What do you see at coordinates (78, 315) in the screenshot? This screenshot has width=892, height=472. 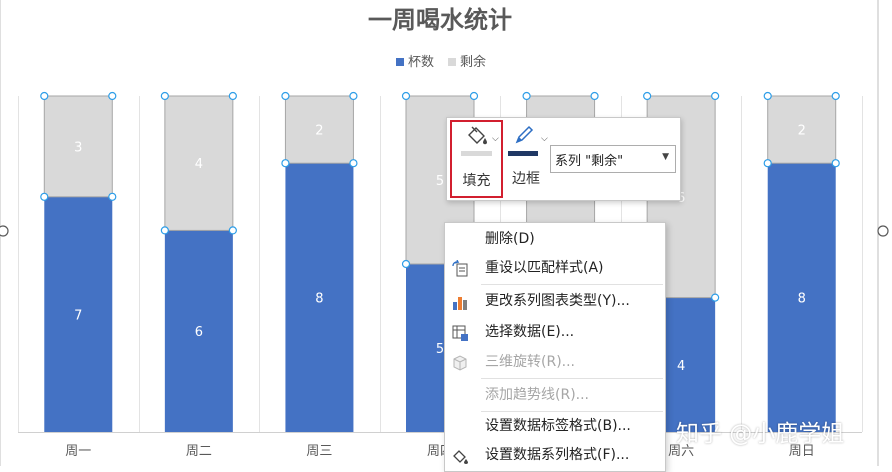 I see `data-label-cups-1: 7` at bounding box center [78, 315].